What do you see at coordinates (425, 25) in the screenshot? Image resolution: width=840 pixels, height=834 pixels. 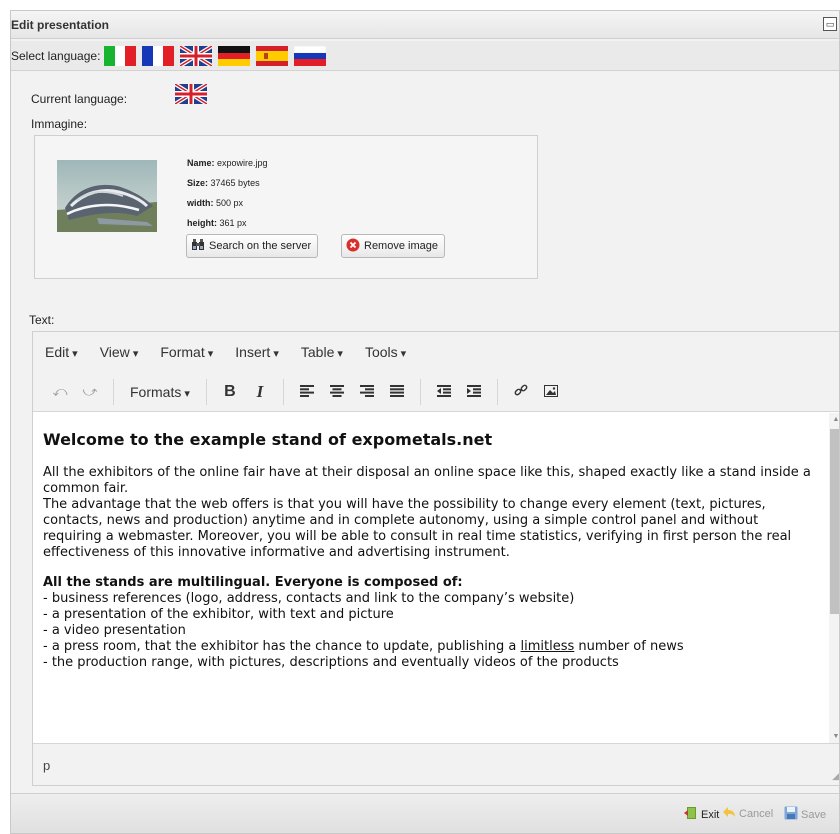 I see `window-titlebar: Edit presentation ▭` at bounding box center [425, 25].